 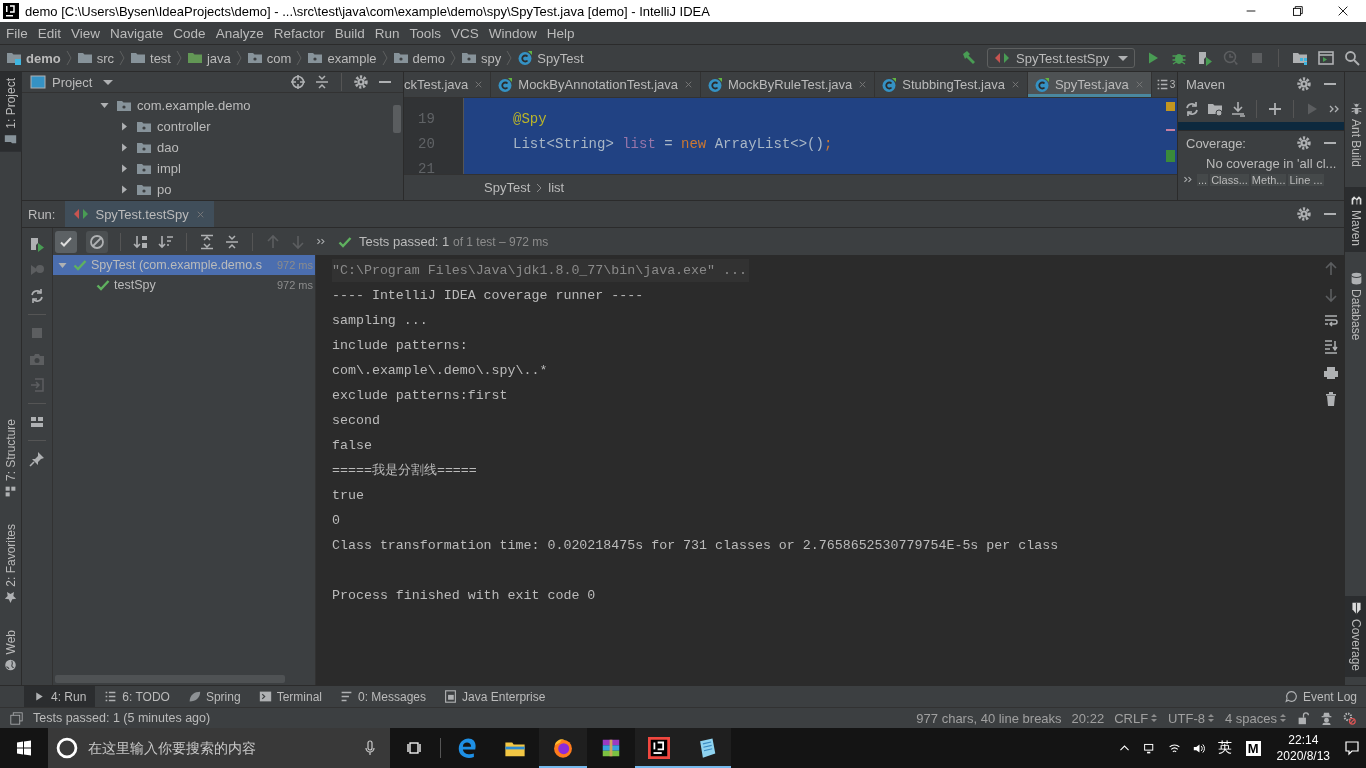 I want to click on input-method-indicator: 英, so click(x=1224, y=748).